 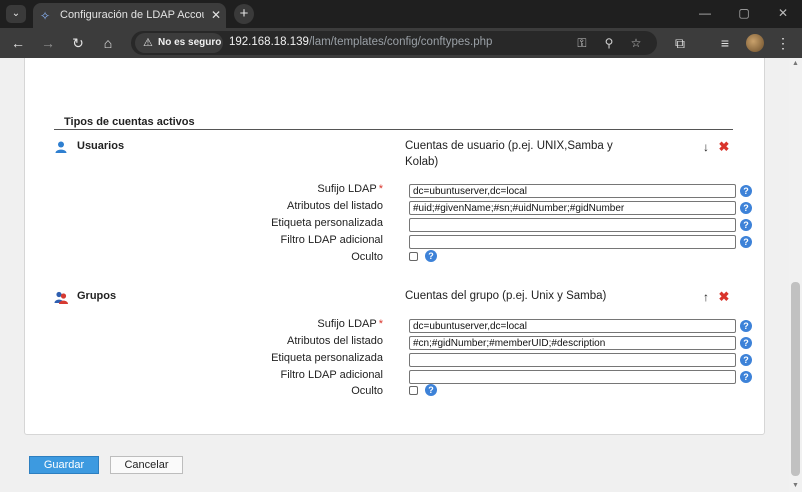 I want to click on custom-label-input-users, so click(x=572, y=225).